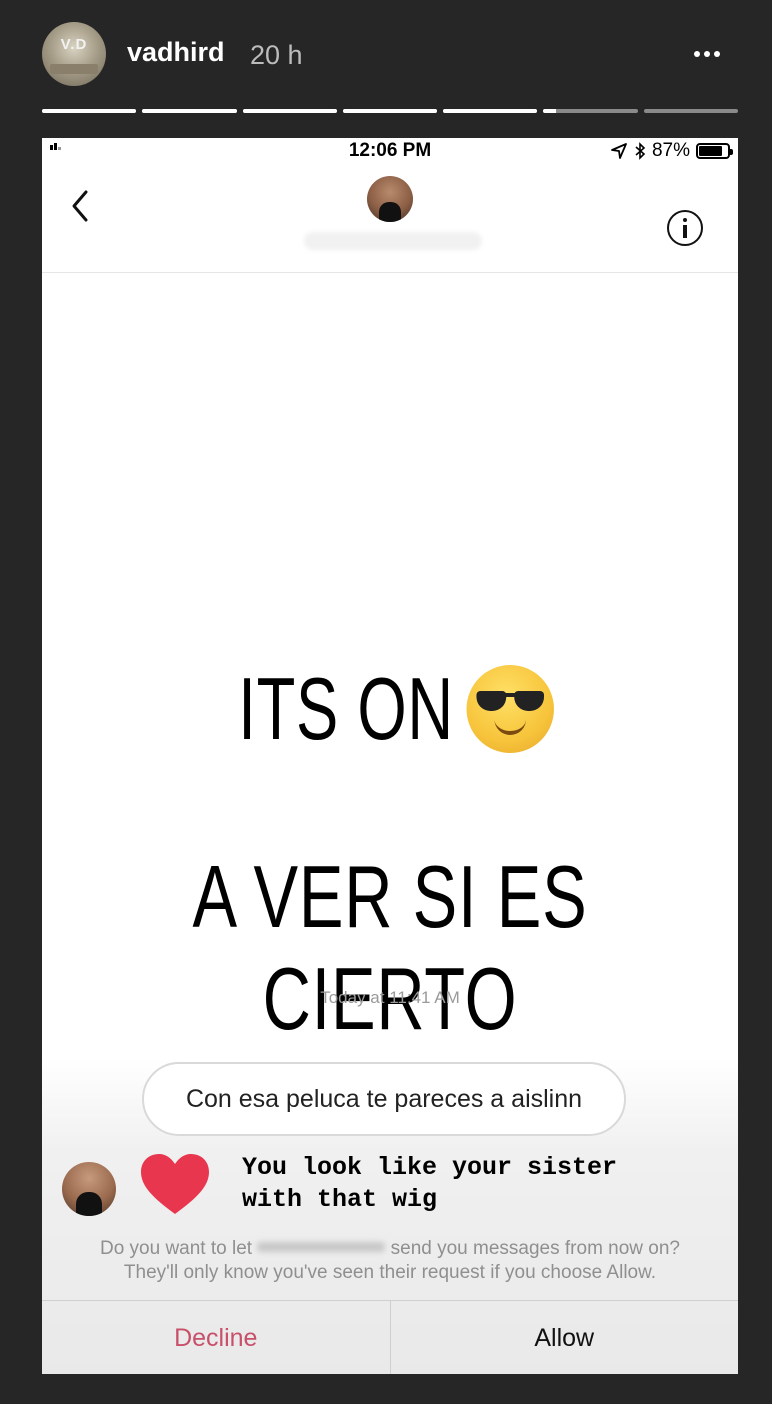 The height and width of the screenshot is (1404, 772). I want to click on request-actions: Decline Allow, so click(390, 1337).